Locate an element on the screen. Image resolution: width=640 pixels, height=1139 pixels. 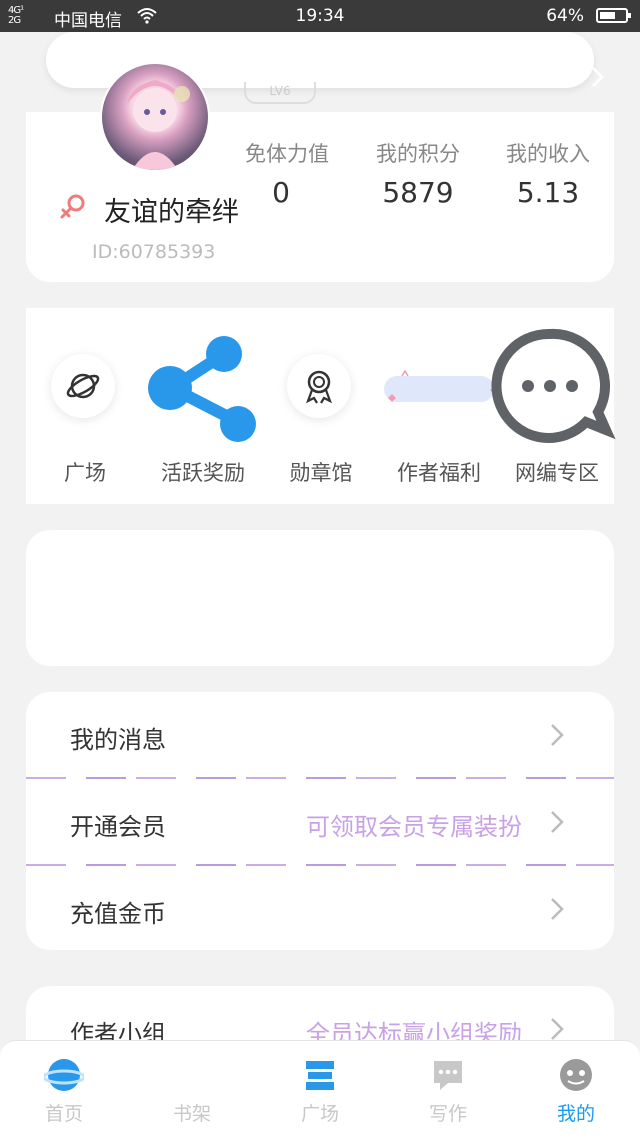
menu-item-label: 充值金币 is located at coordinates (118, 914).